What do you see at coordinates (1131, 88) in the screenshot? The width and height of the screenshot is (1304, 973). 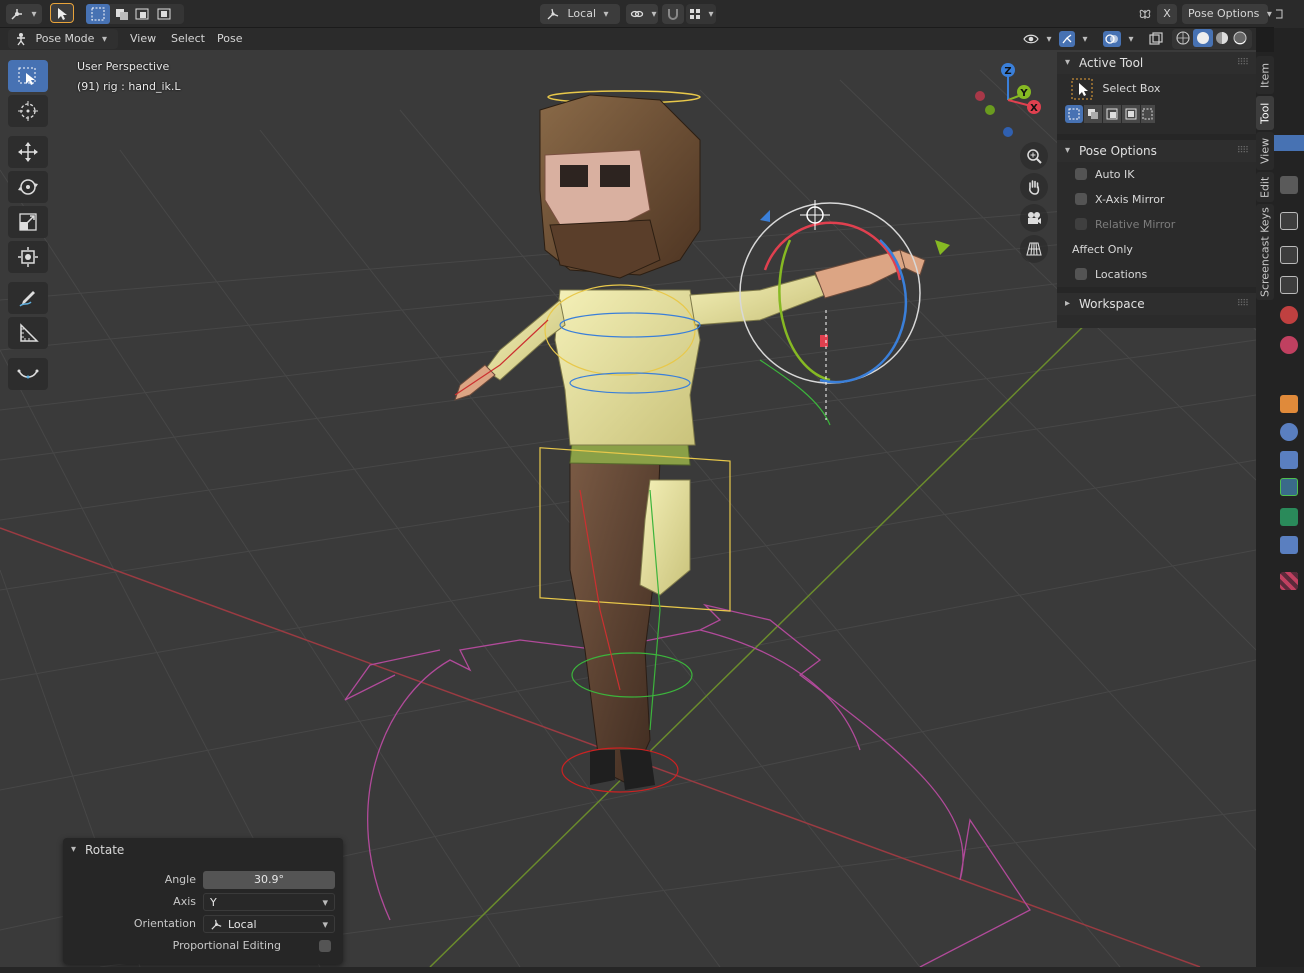 I see `active-tool-name: Select Box` at bounding box center [1131, 88].